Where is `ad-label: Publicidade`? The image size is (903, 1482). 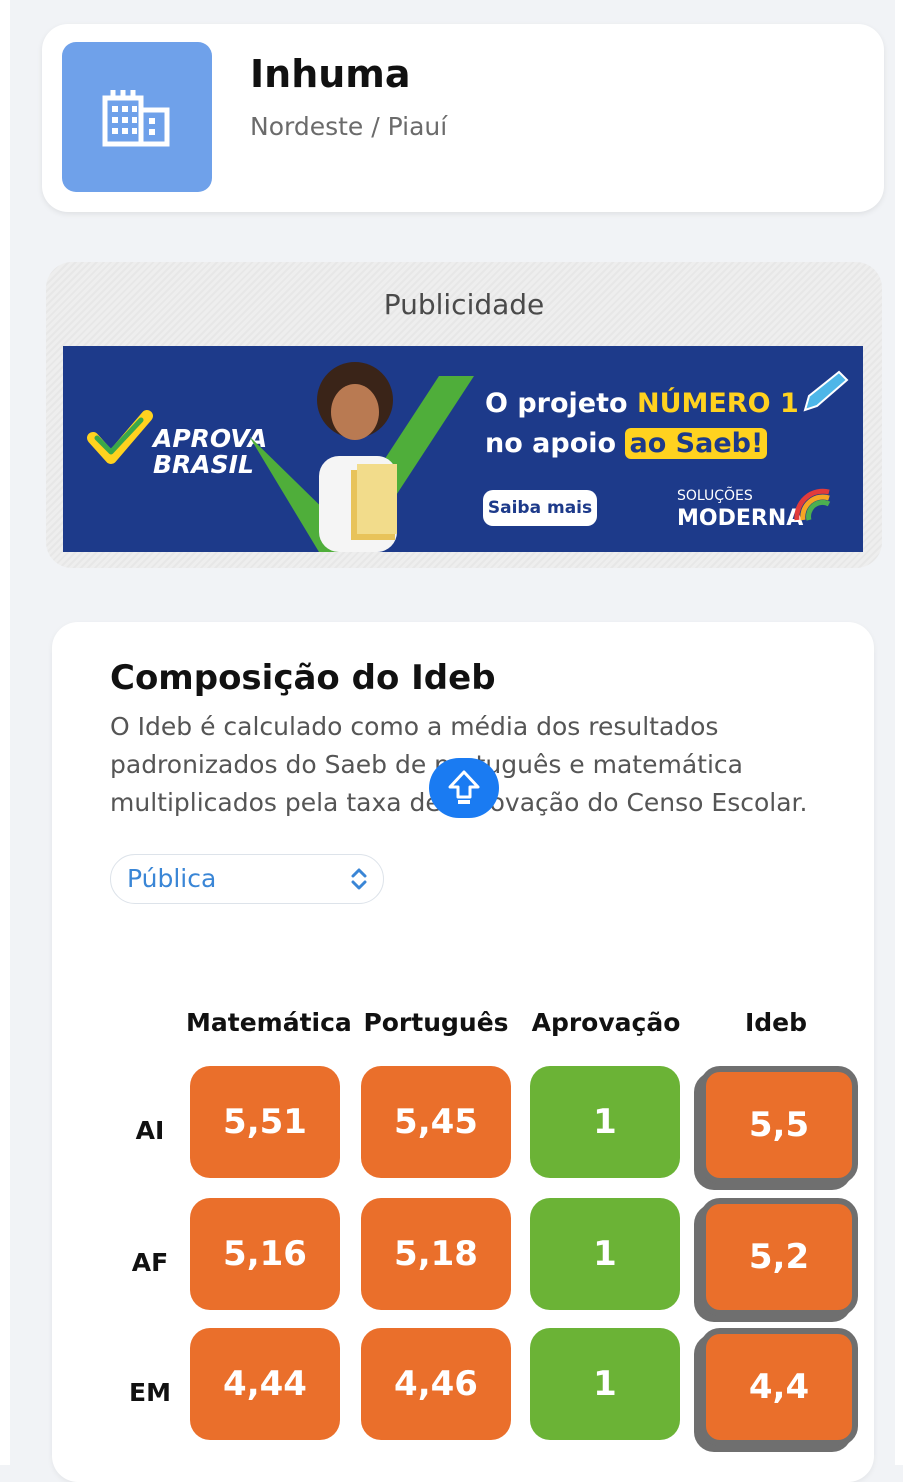
ad-label: Publicidade is located at coordinates (464, 304).